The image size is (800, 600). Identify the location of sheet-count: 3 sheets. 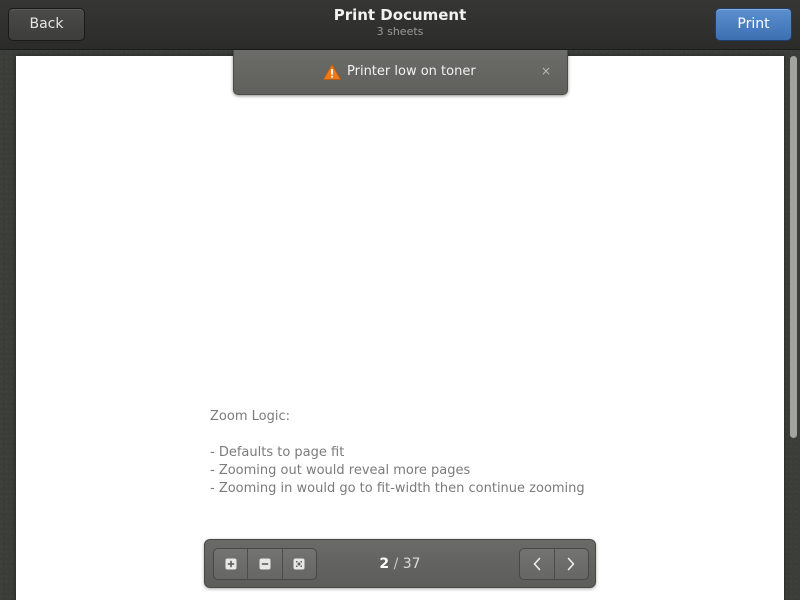
(400, 31).